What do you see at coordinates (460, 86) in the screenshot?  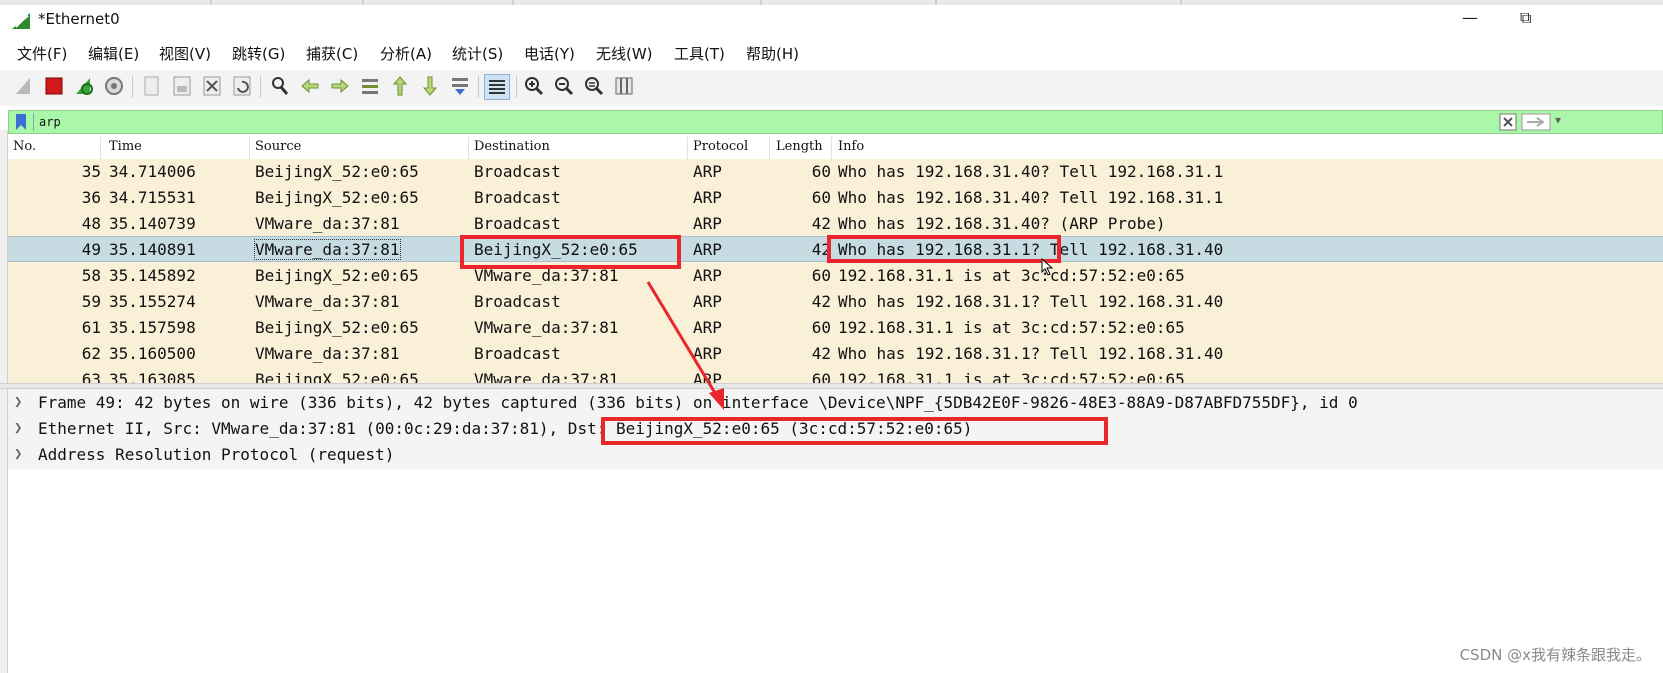 I see `auto-scroll-icon` at bounding box center [460, 86].